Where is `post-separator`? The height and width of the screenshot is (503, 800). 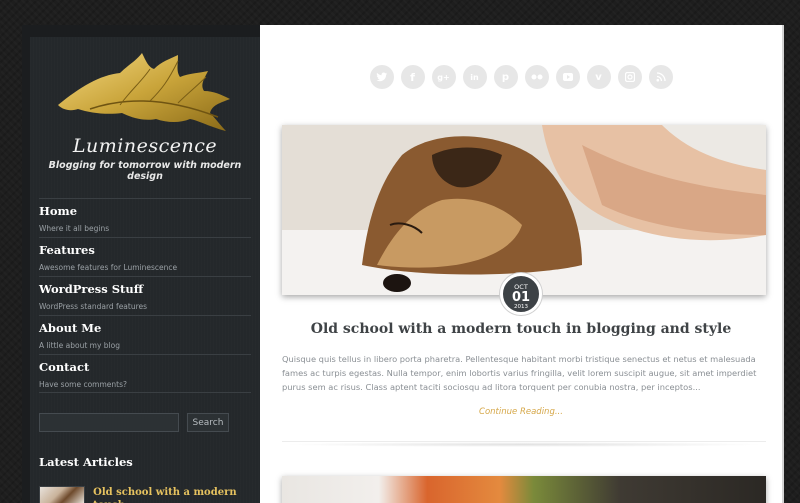 post-separator is located at coordinates (524, 444).